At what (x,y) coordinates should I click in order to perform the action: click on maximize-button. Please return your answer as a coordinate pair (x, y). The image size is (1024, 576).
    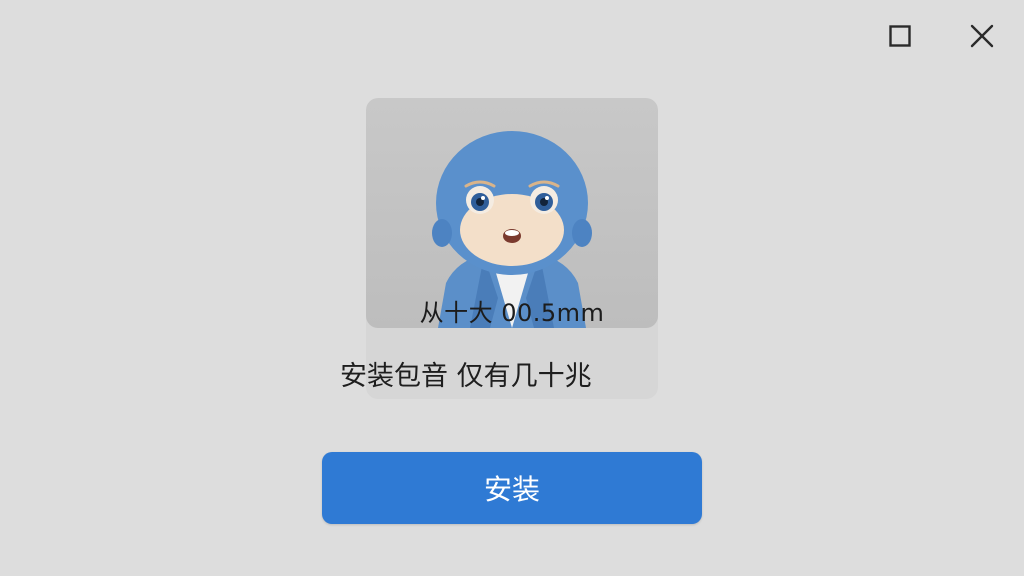
    Looking at the image, I should click on (900, 36).